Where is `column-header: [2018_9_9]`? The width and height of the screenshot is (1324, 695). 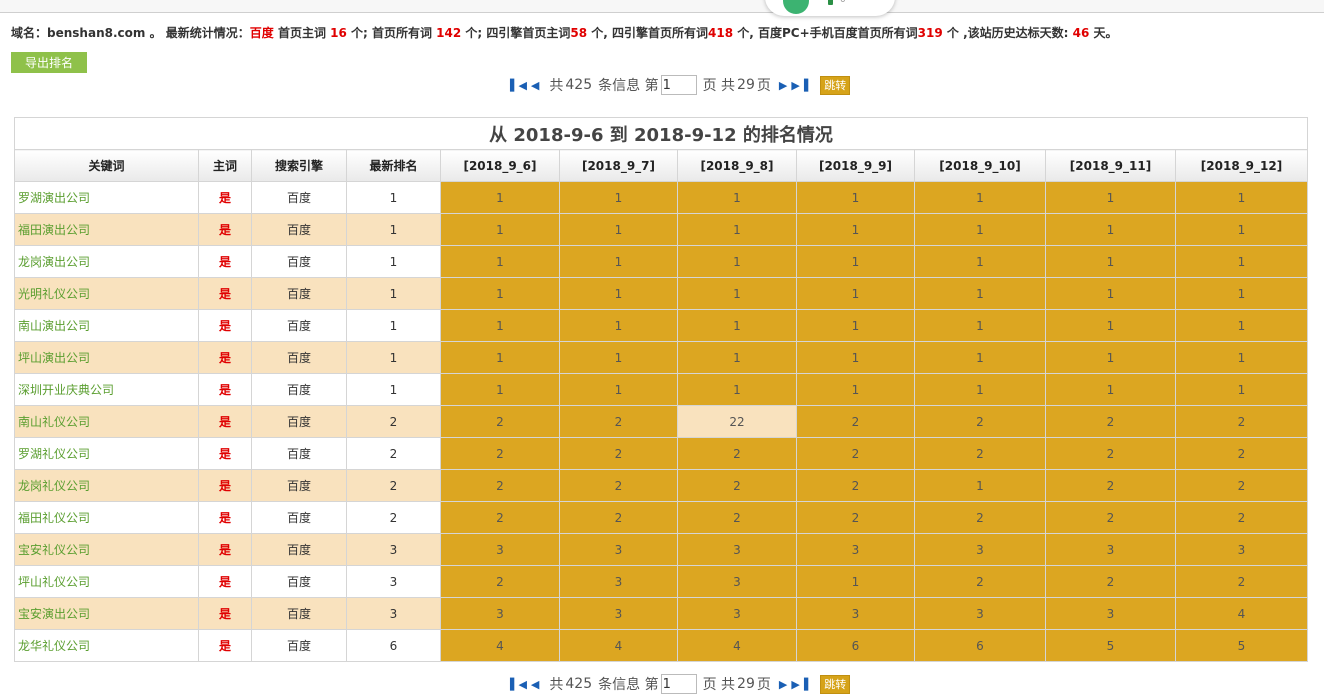
column-header: [2018_9_9] is located at coordinates (855, 165).